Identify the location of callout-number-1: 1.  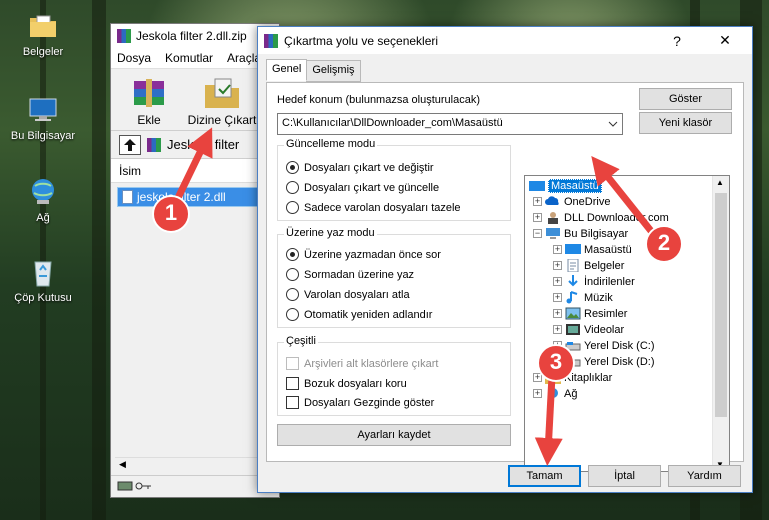
(171, 212).